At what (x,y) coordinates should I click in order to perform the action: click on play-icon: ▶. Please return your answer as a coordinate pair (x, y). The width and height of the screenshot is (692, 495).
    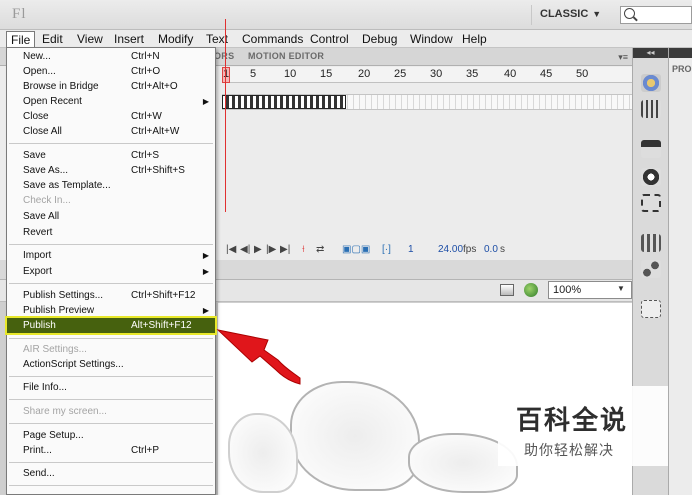
    Looking at the image, I should click on (258, 249).